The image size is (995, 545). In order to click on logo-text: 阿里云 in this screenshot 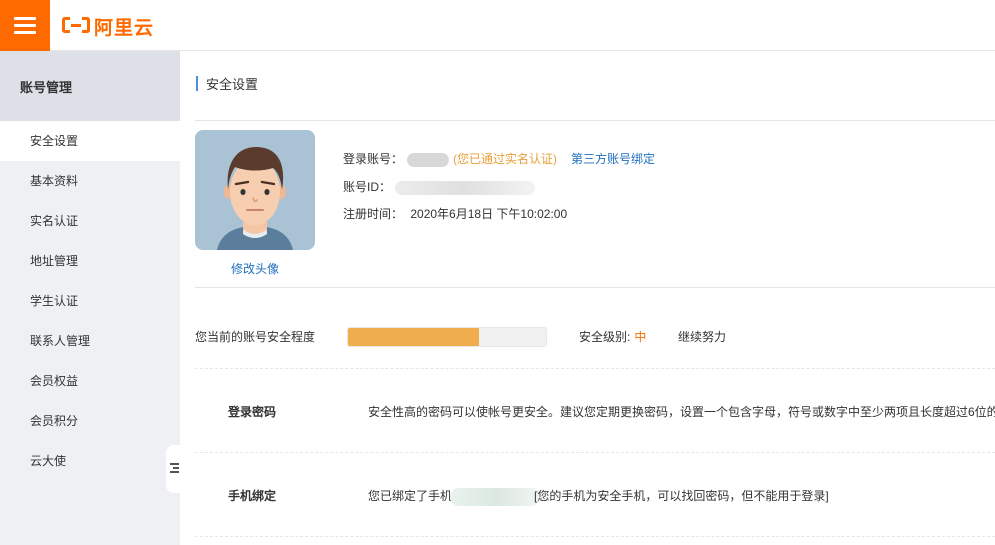, I will do `click(124, 28)`.